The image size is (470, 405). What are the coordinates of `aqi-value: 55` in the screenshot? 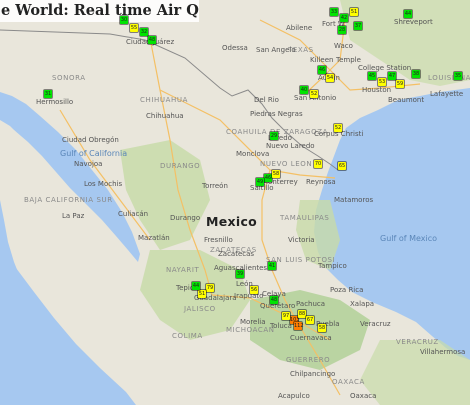 It's located at (134, 28).